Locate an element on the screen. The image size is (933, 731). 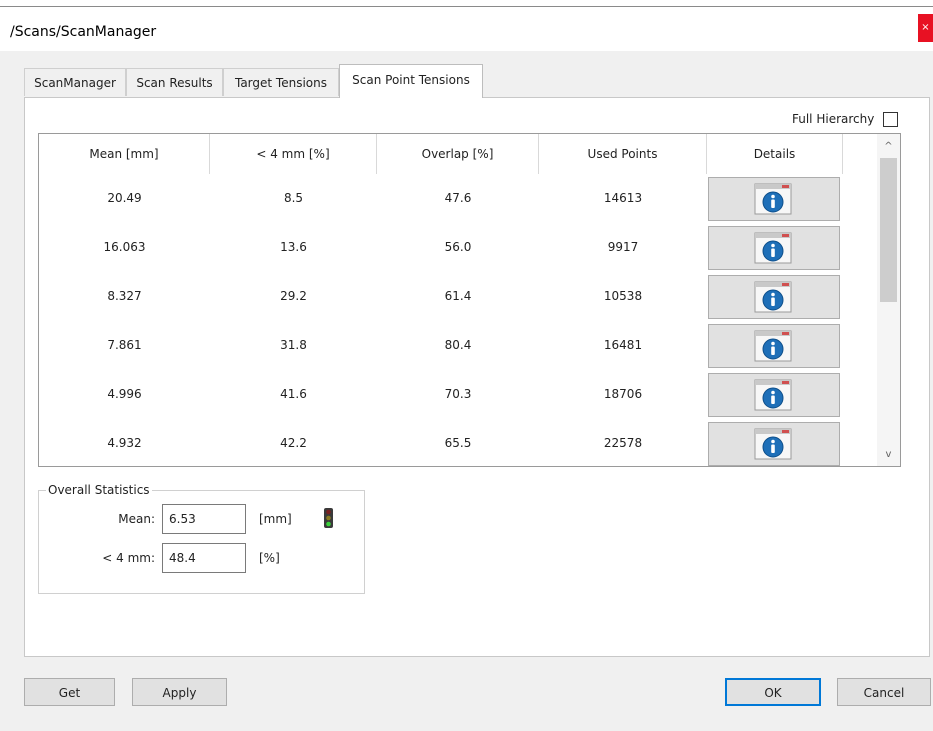
table-row: 7.861 31.8 80.4 16481 is located at coordinates (458, 345).